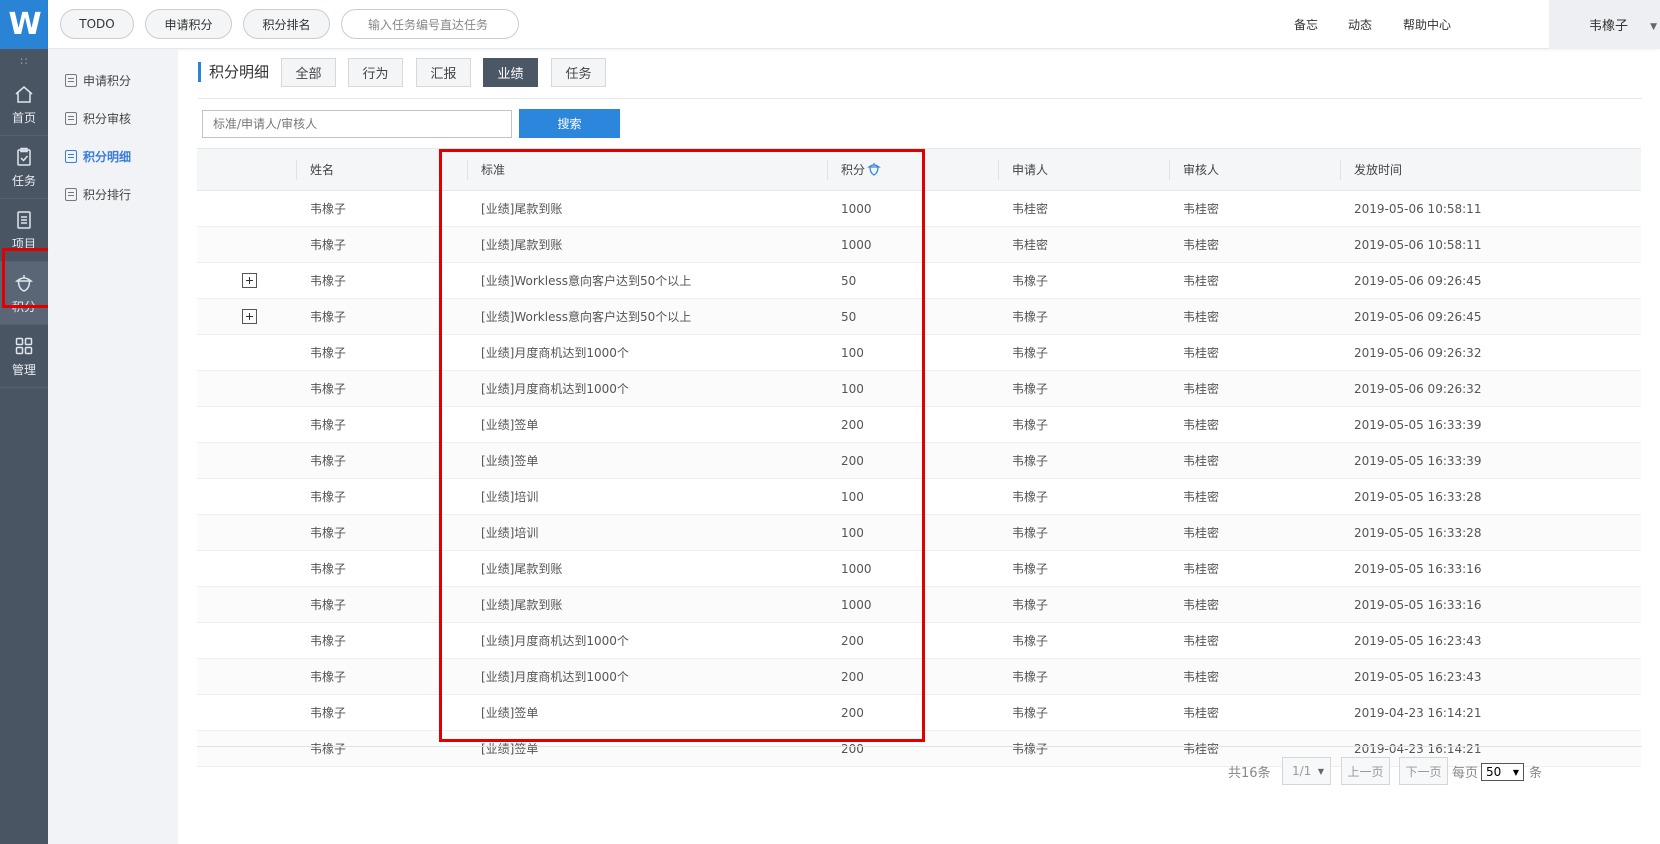 This screenshot has height=844, width=1660. What do you see at coordinates (308, 72) in the screenshot?
I see `tab-all: 全部` at bounding box center [308, 72].